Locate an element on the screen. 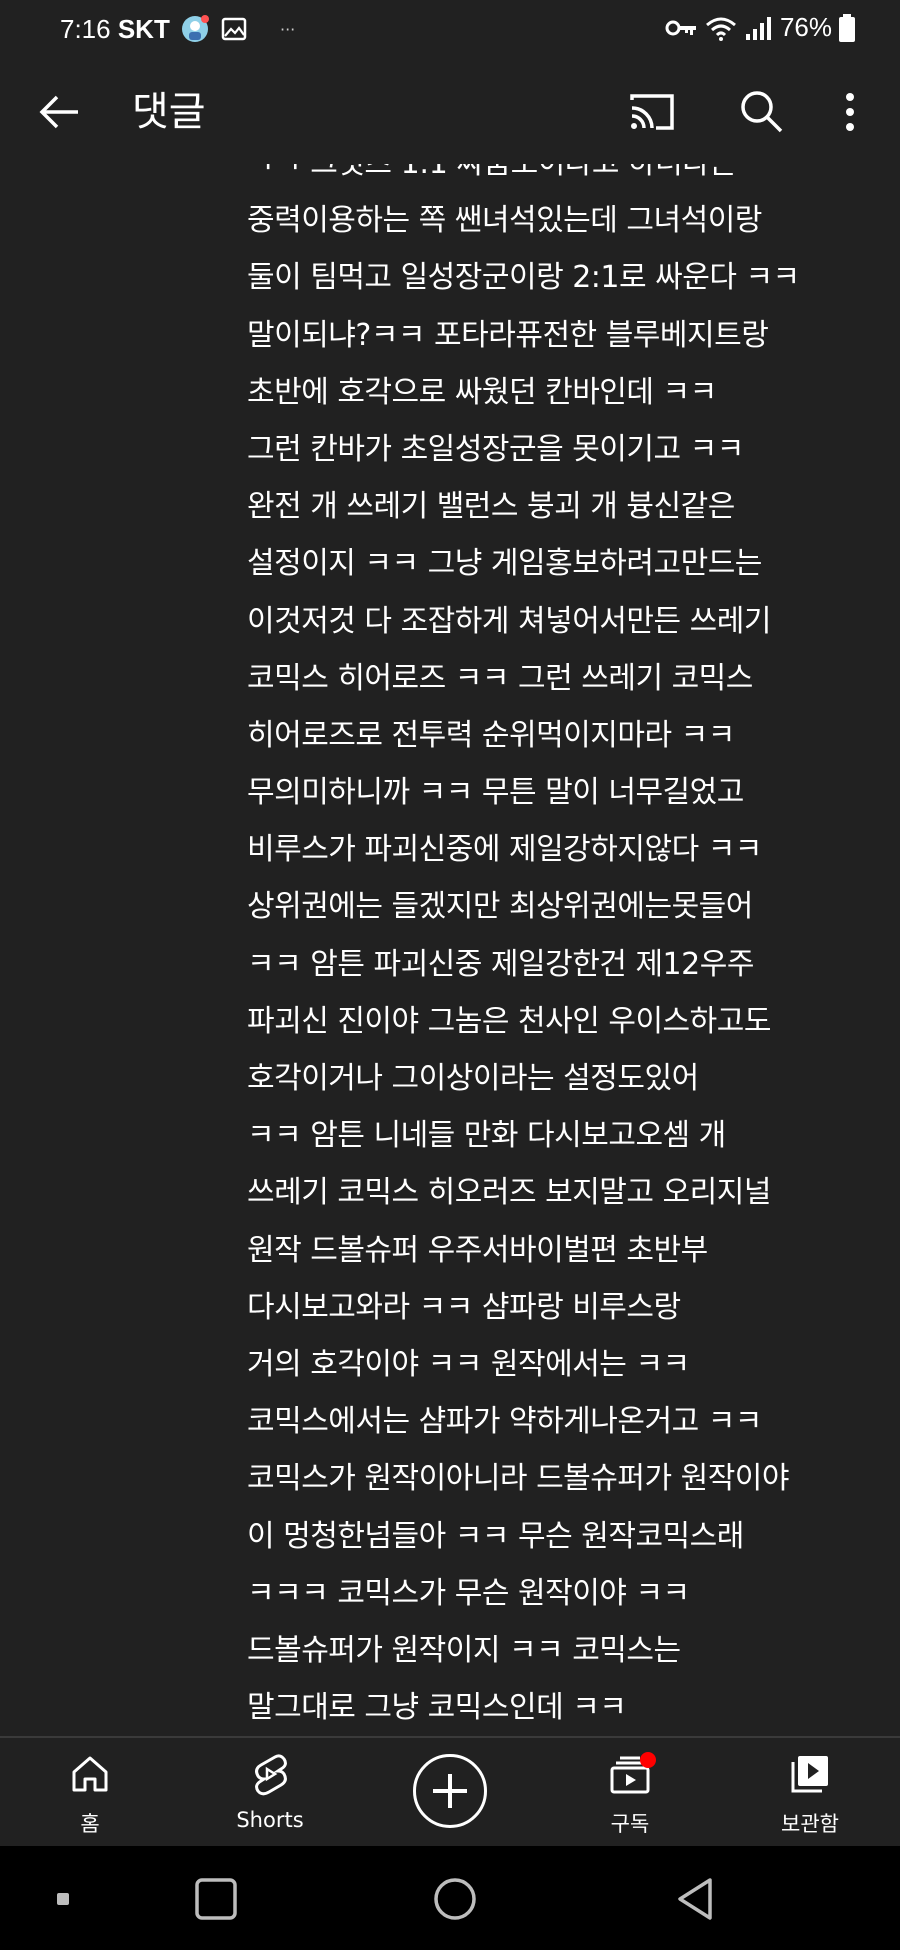 The width and height of the screenshot is (900, 1950). nav-shorts-label: Shorts is located at coordinates (270, 1820).